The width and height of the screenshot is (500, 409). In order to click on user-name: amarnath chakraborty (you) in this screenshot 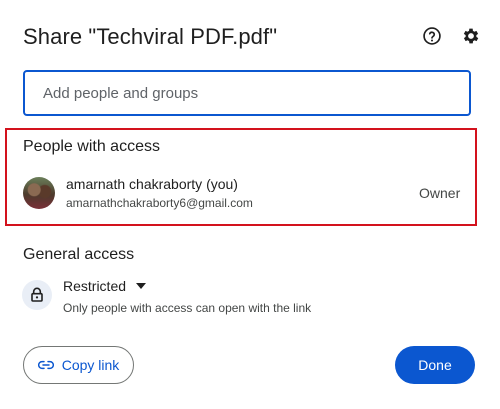, I will do `click(152, 184)`.